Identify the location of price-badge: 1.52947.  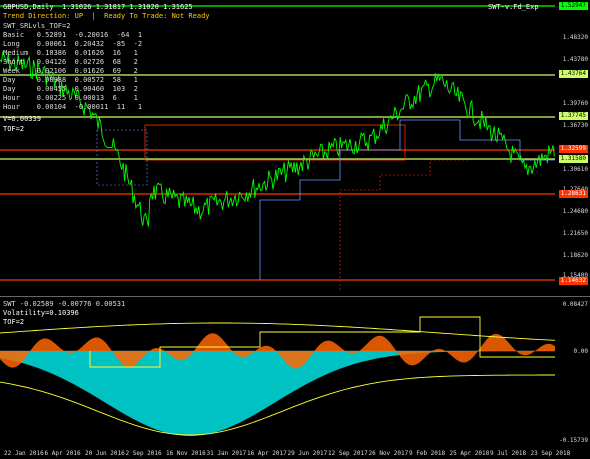
(573, 6).